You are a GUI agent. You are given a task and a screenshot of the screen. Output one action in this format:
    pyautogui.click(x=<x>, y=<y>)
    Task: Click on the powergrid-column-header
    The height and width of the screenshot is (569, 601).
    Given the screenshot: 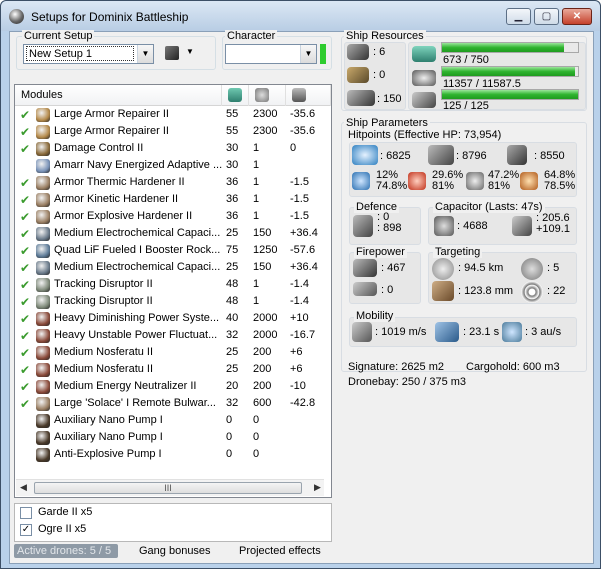 What is the action you would take?
    pyautogui.click(x=267, y=95)
    